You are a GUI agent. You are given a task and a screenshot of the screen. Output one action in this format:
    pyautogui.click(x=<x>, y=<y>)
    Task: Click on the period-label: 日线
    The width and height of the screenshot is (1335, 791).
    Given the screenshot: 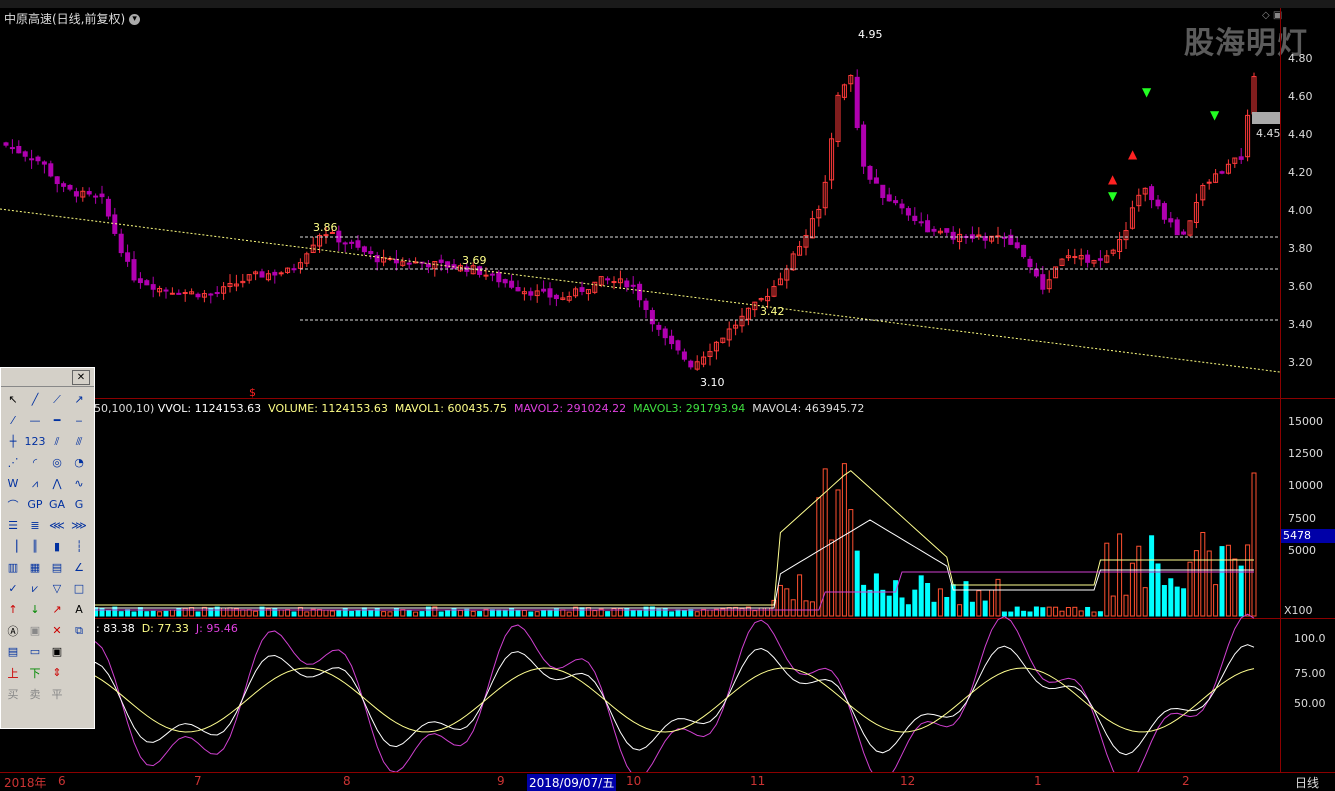 What is the action you would take?
    pyautogui.click(x=1307, y=782)
    